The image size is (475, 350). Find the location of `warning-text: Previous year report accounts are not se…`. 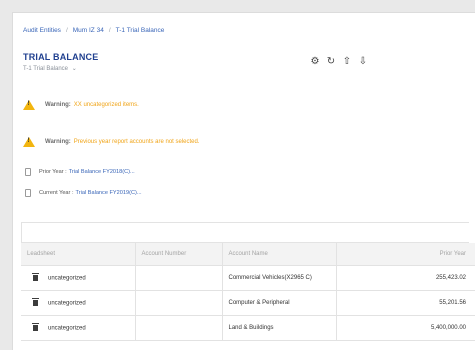

warning-text: Previous year report accounts are not se… is located at coordinates (136, 142).